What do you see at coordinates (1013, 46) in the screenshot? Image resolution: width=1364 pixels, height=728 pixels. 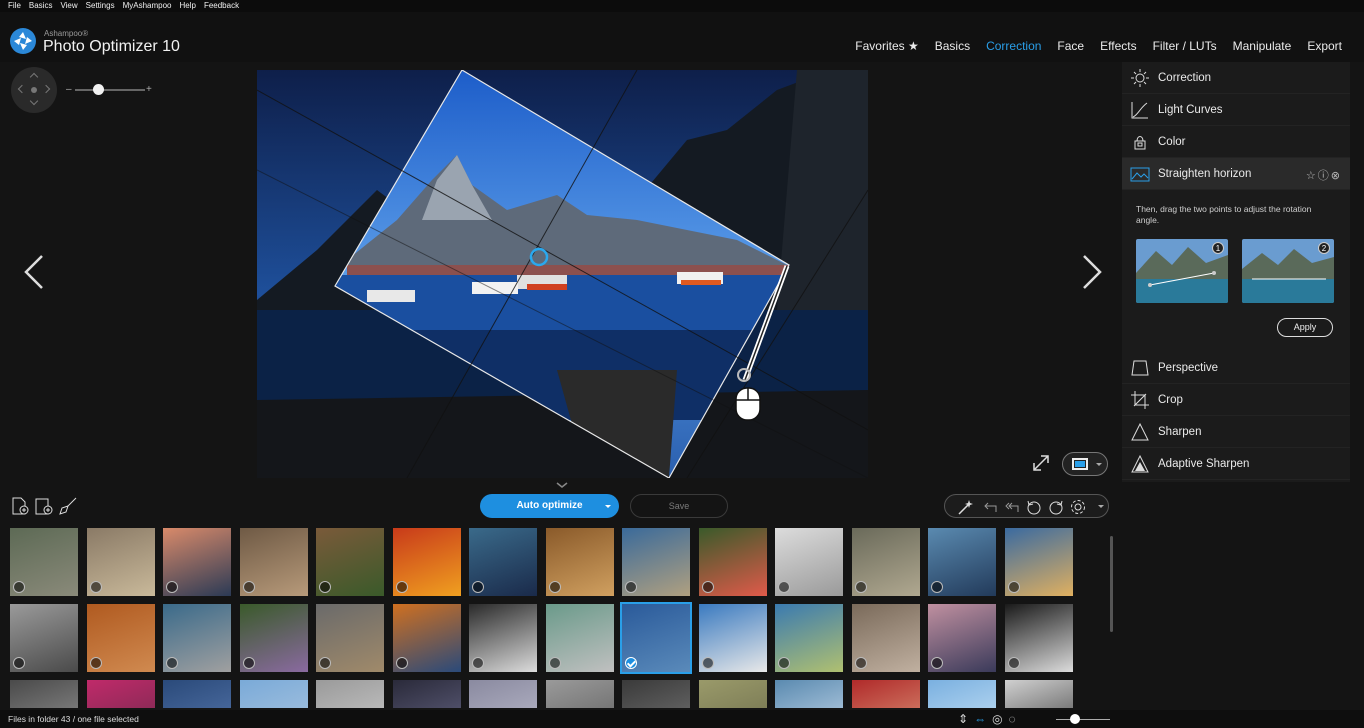 I see `tab-correction: Correction` at bounding box center [1013, 46].